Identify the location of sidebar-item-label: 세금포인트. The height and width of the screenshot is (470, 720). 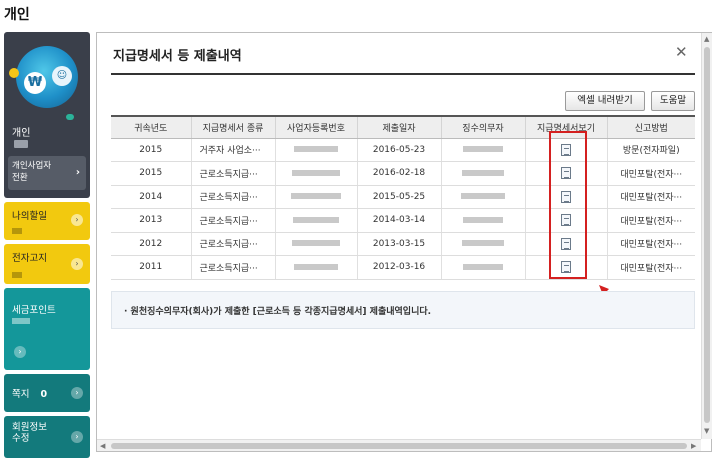
(34, 310).